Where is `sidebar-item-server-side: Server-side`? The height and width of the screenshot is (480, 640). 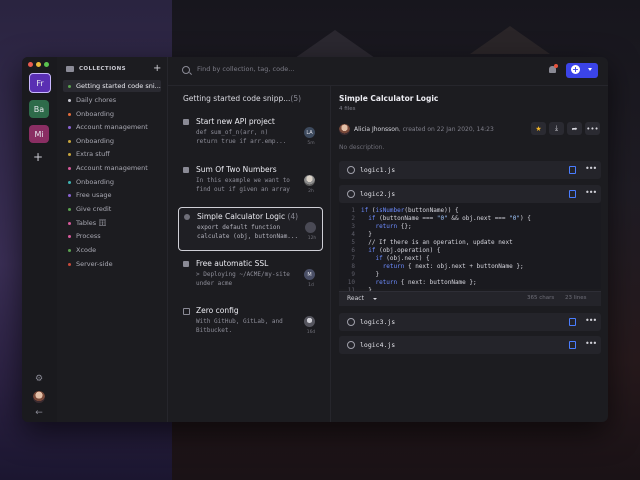 sidebar-item-server-side: Server-side is located at coordinates (112, 264).